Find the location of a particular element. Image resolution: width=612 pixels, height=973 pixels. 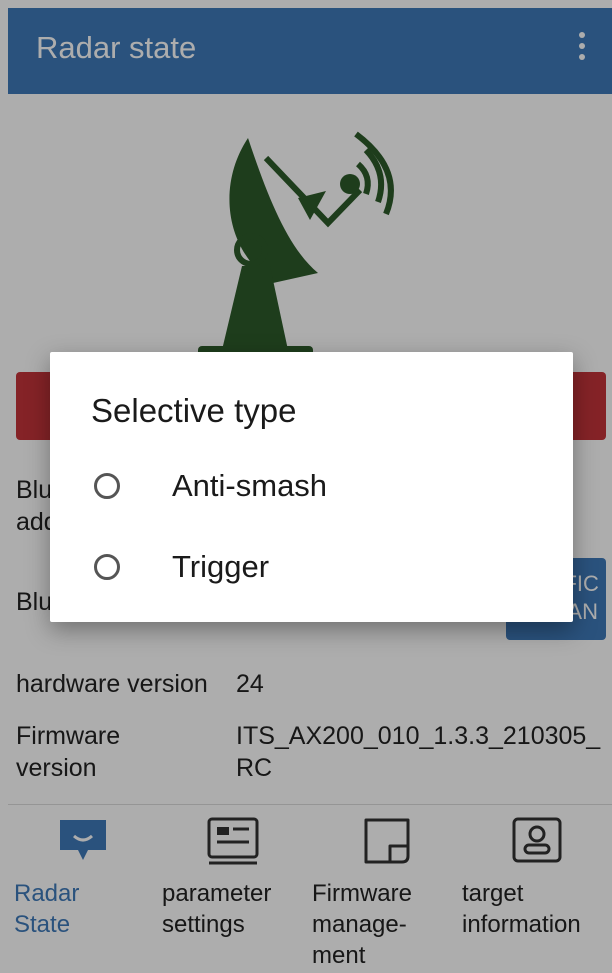

option-label: Anti-smash is located at coordinates (250, 485).